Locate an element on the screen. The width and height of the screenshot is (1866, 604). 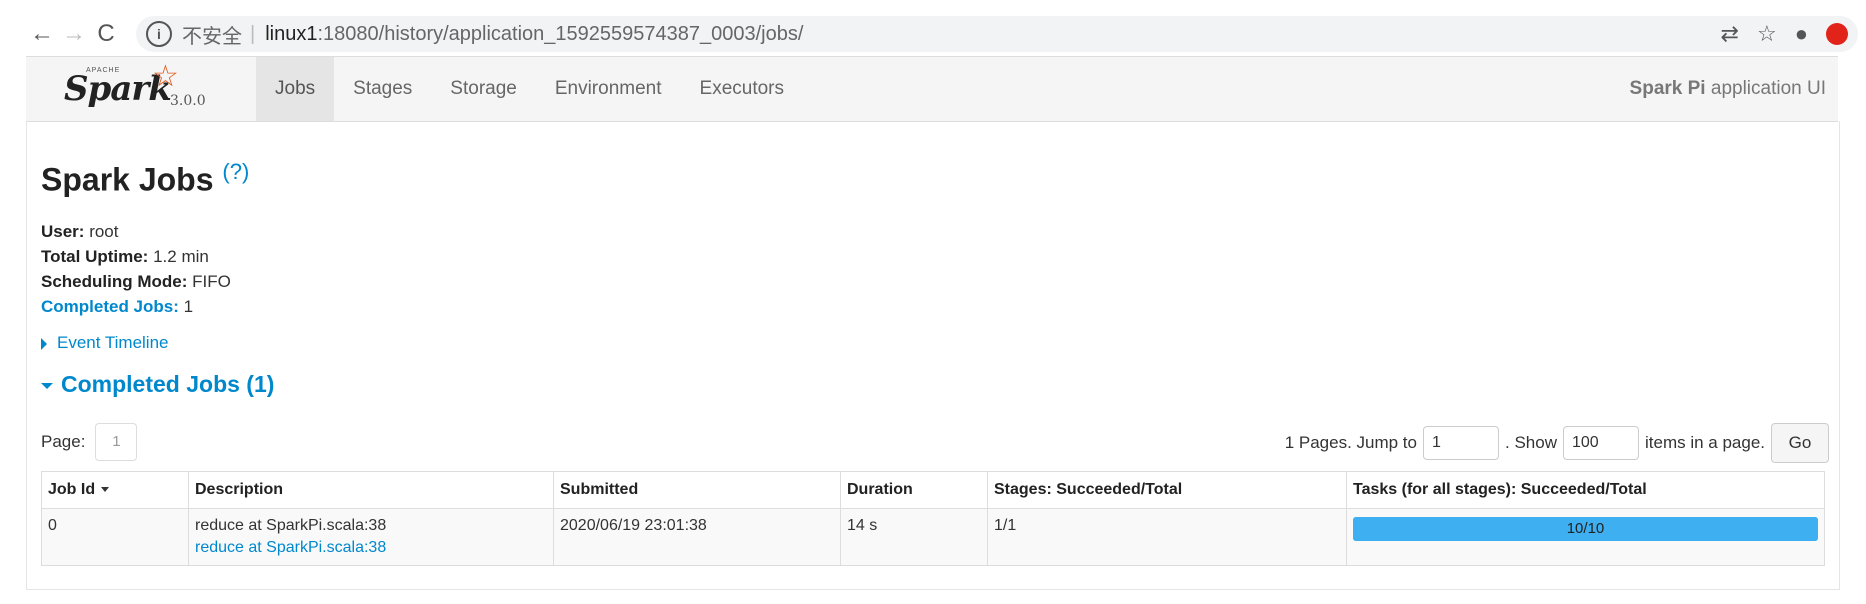
summary-scheduling-mode: Scheduling Mode: FIFO is located at coordinates (136, 281).